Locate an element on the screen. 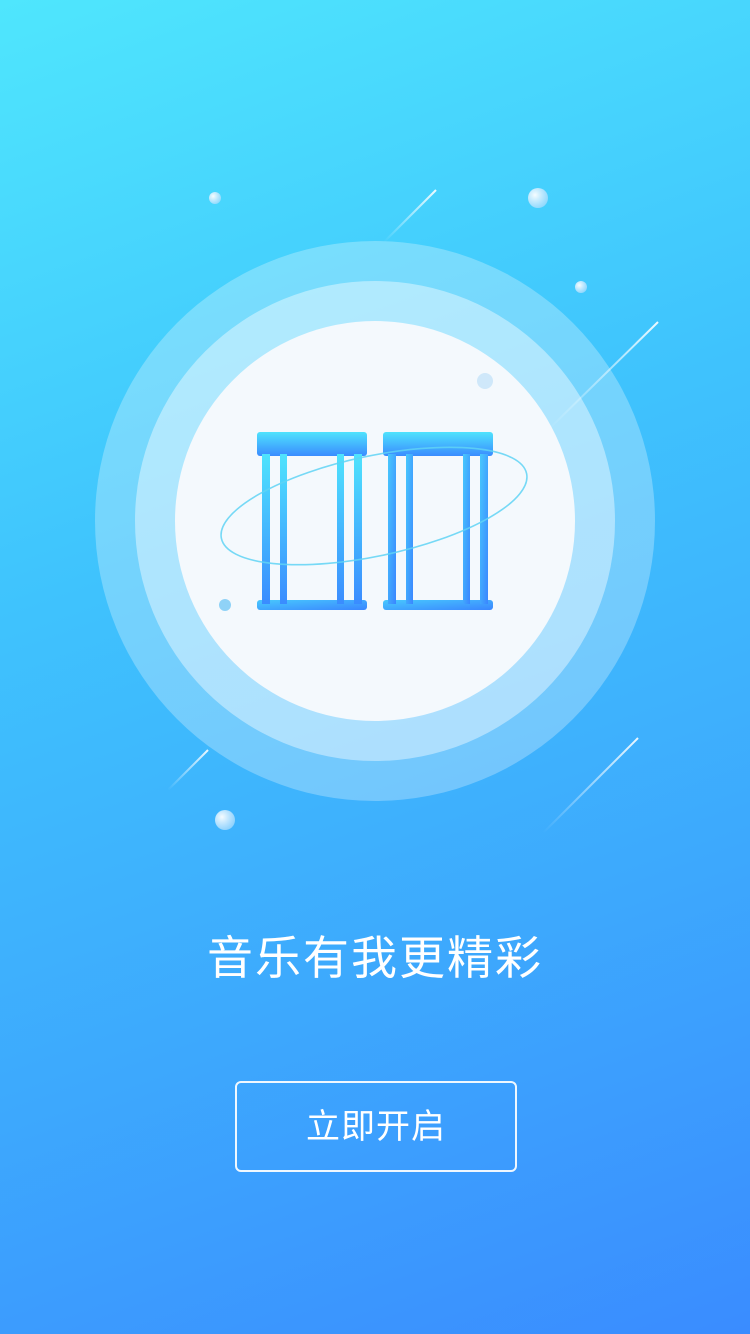  start-now-button: 立即开启 is located at coordinates (376, 1126).